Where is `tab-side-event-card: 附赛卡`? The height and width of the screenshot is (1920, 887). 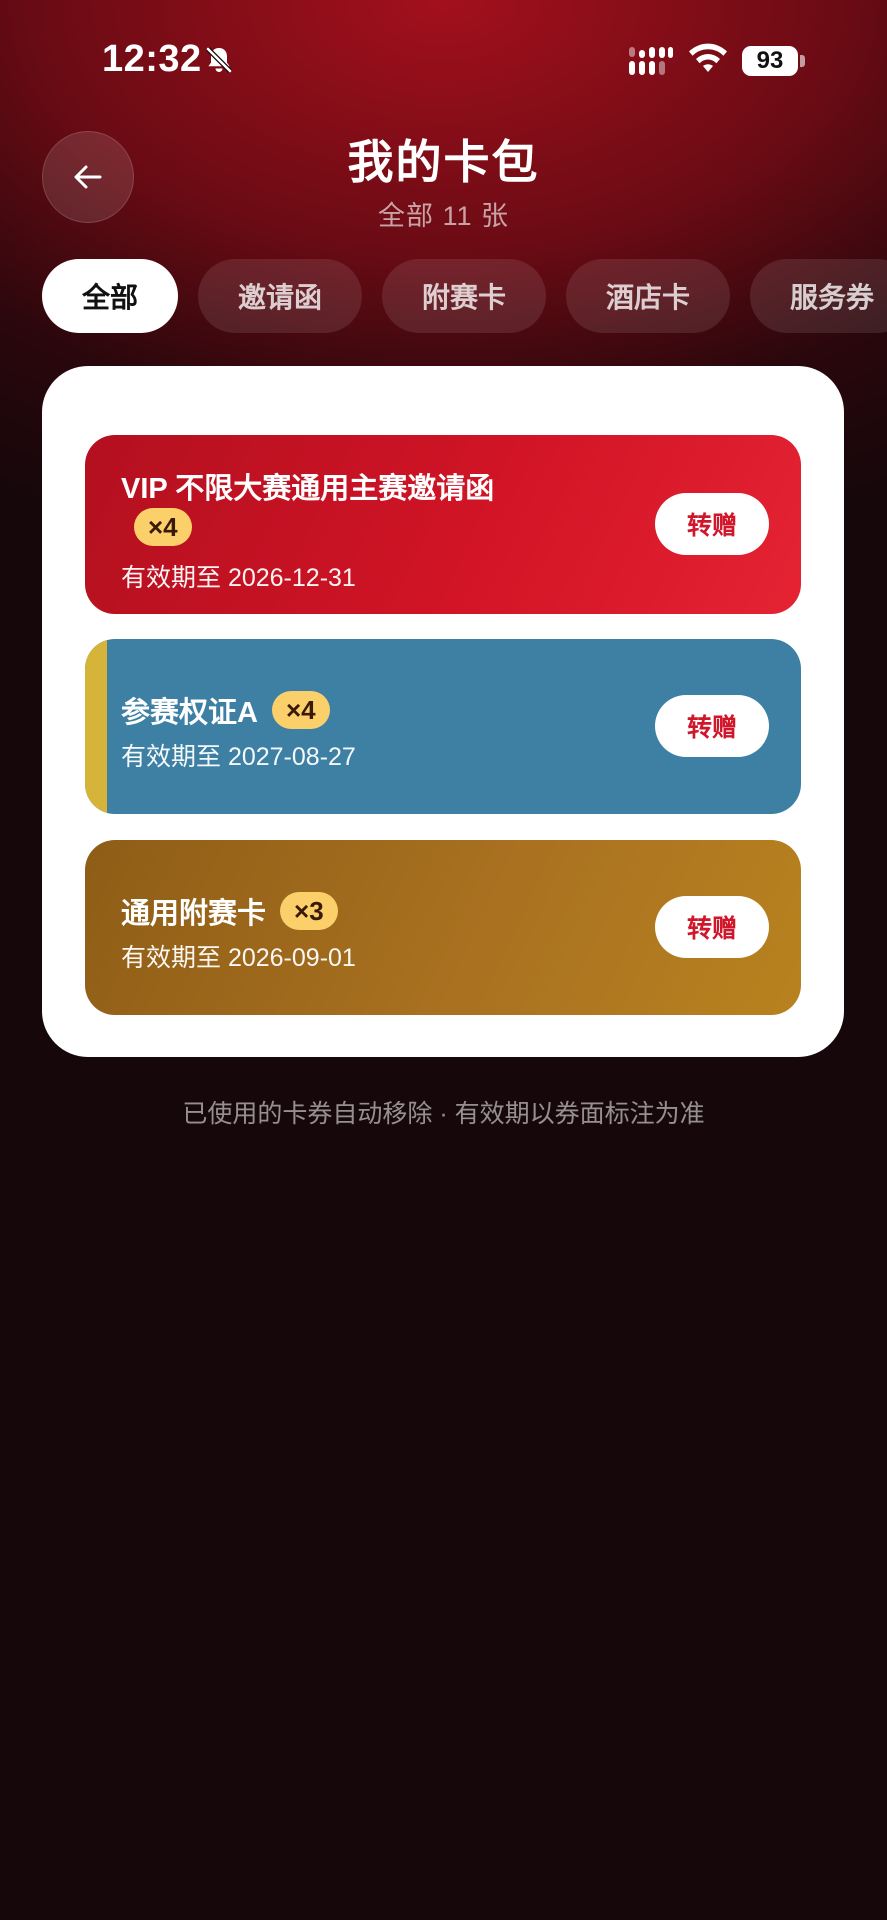 tab-side-event-card: 附赛卡 is located at coordinates (464, 296).